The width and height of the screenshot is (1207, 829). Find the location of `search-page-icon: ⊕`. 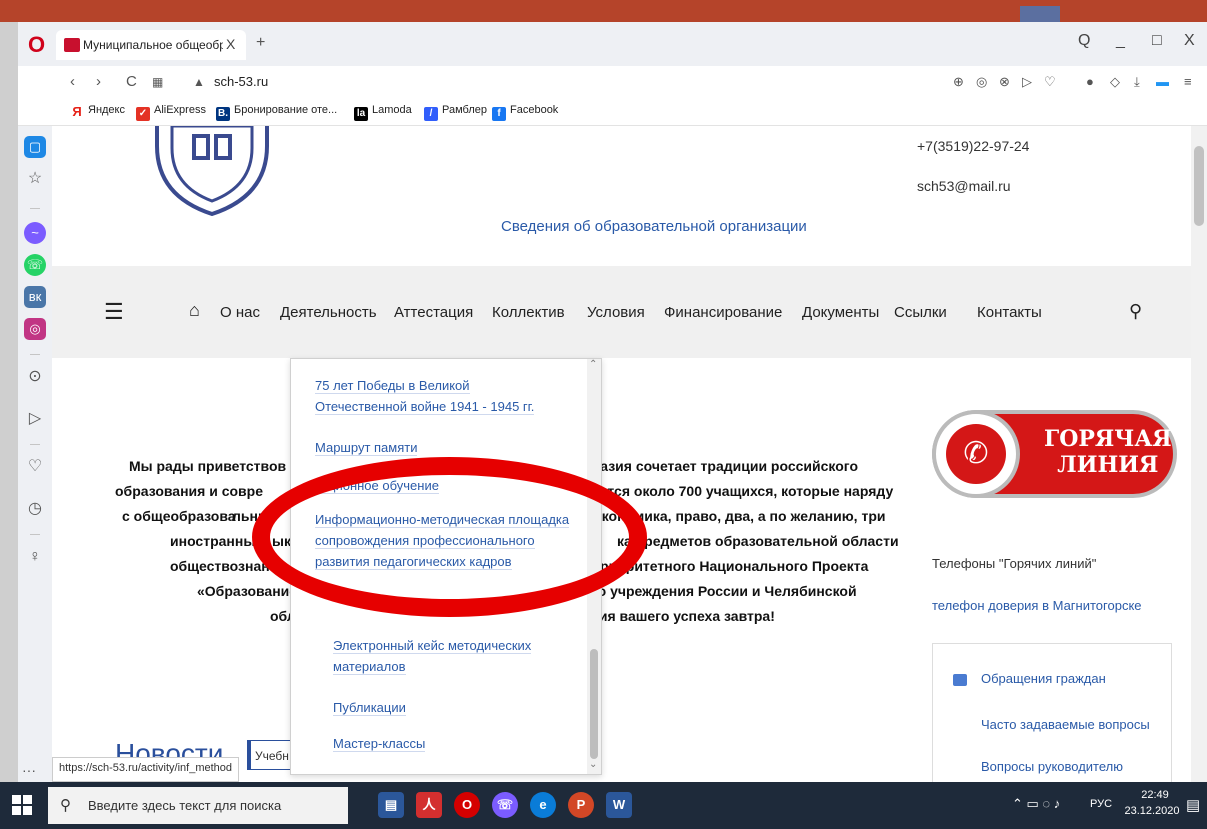

search-page-icon: ⊕ is located at coordinates (958, 82).